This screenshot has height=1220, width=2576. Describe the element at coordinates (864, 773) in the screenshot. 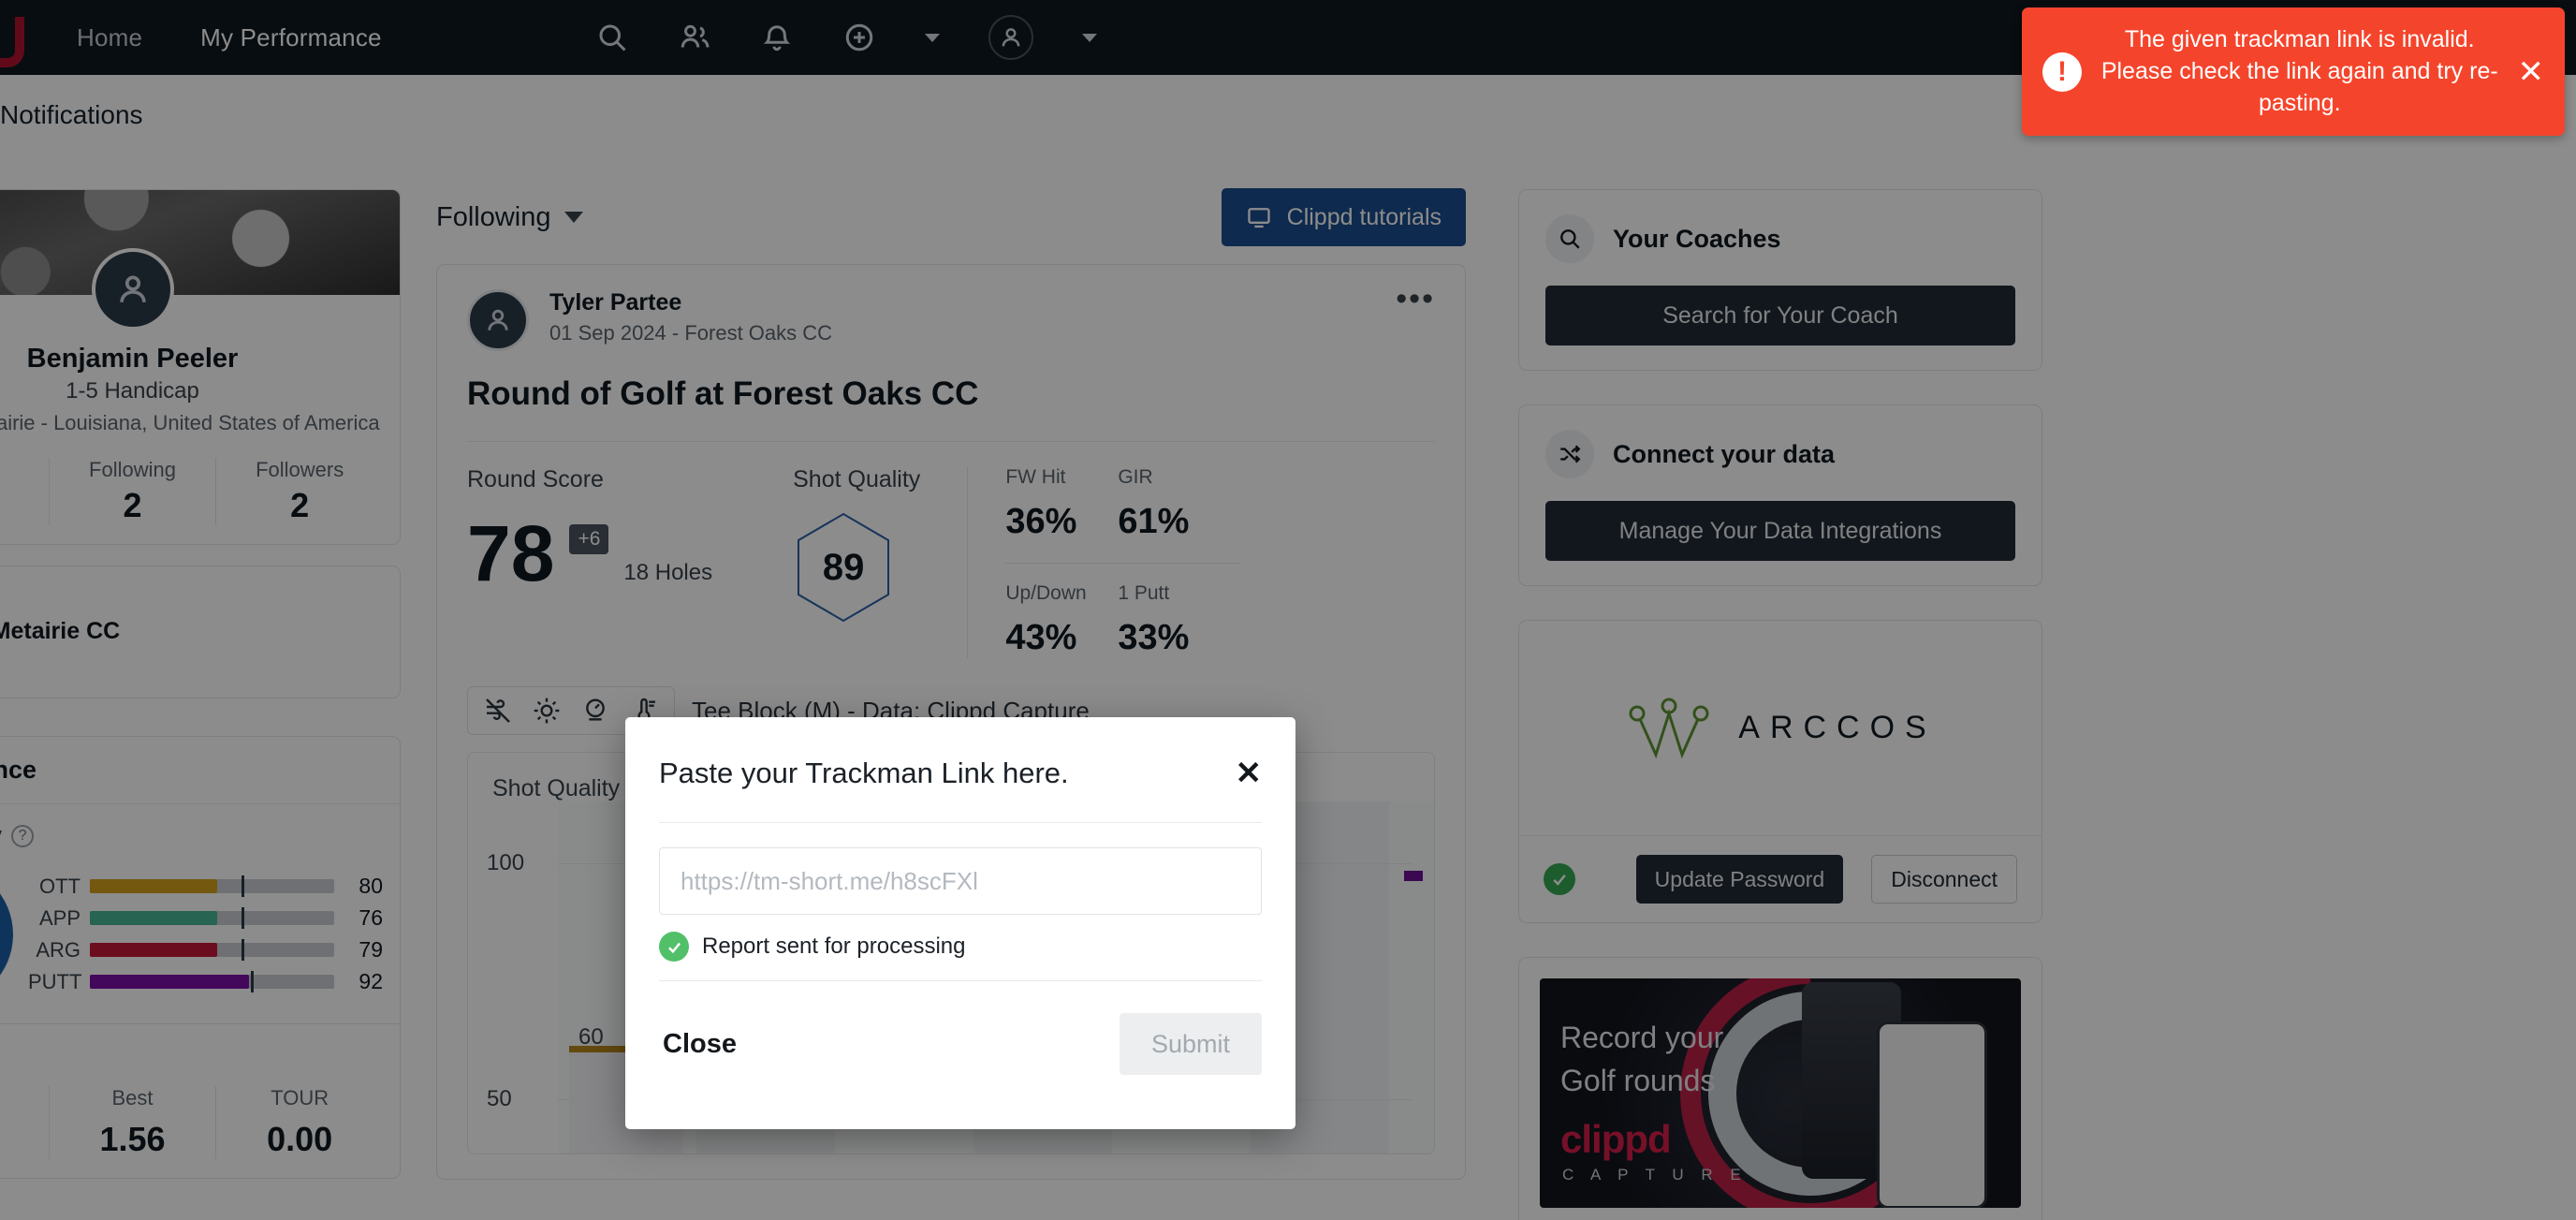

I see `modal-title: Paste your Trackman Link here.` at that location.